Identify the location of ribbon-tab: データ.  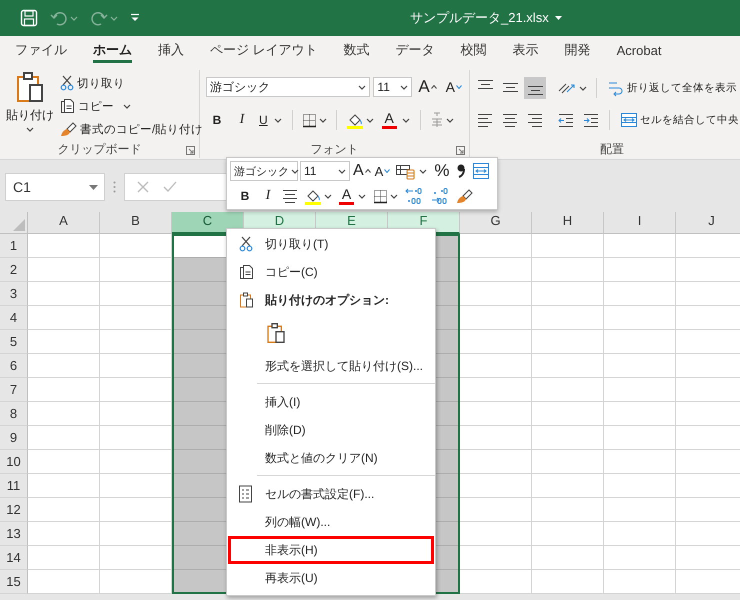
(415, 50).